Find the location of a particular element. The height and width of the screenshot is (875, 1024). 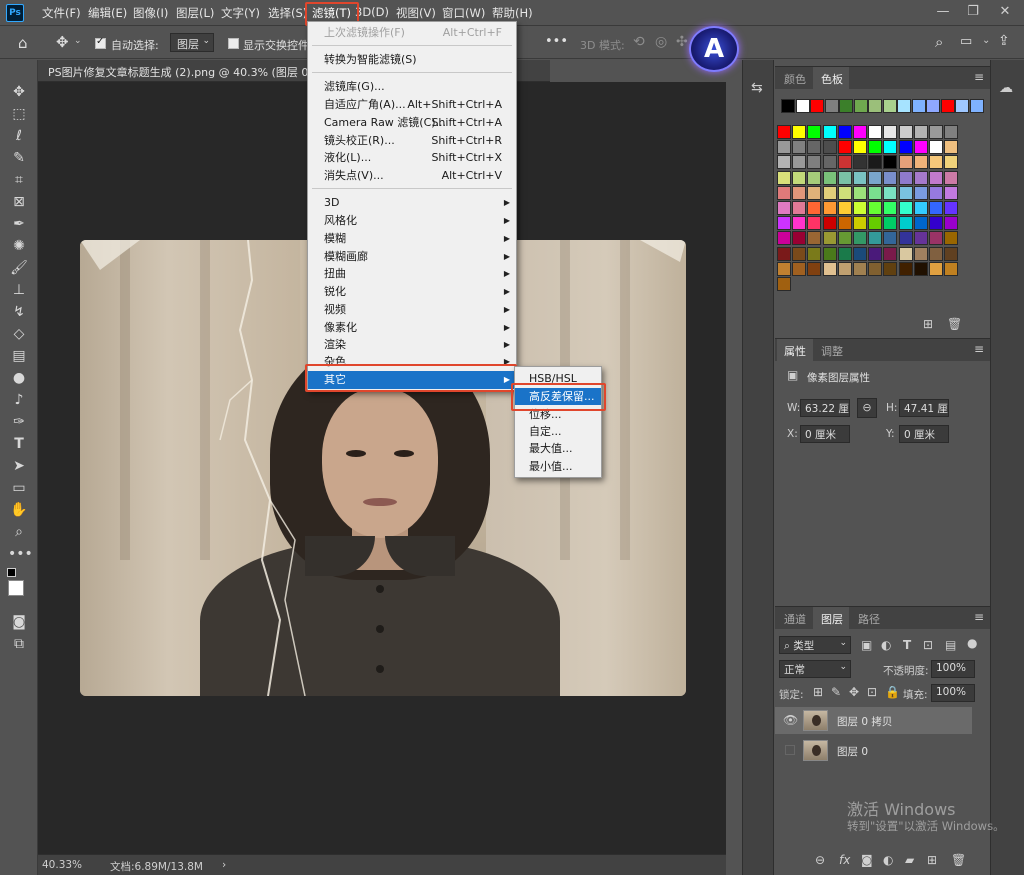

zoom-level: 40.33% is located at coordinates (62, 865).